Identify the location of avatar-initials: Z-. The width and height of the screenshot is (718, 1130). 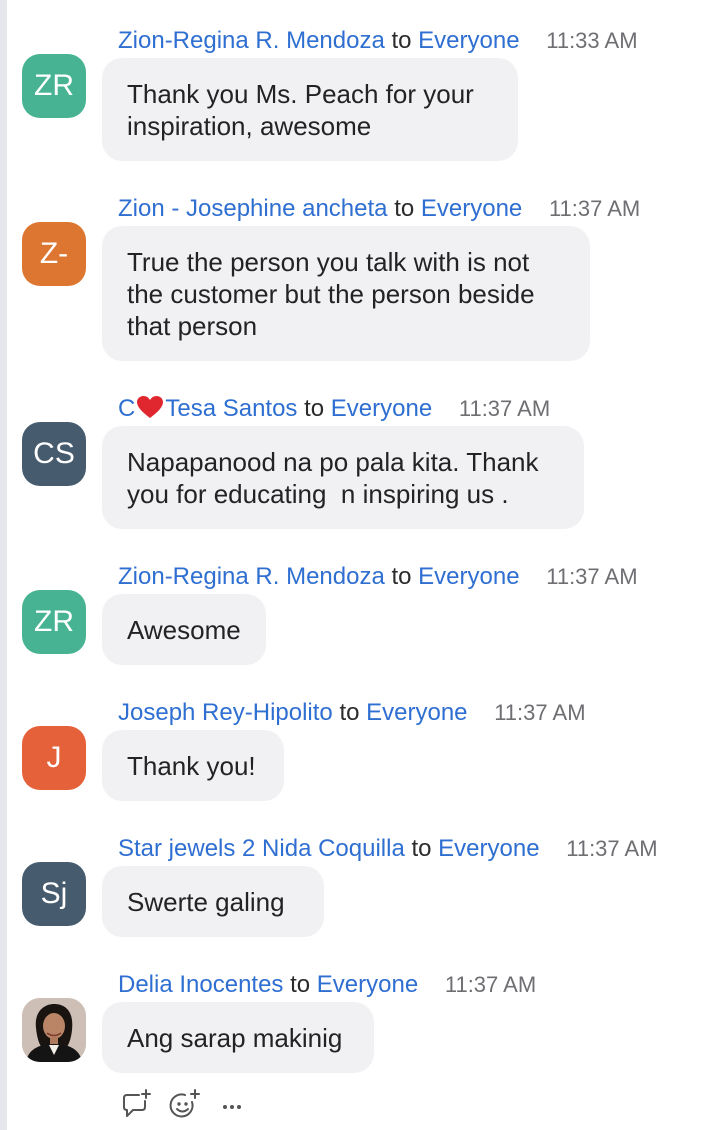
(54, 253).